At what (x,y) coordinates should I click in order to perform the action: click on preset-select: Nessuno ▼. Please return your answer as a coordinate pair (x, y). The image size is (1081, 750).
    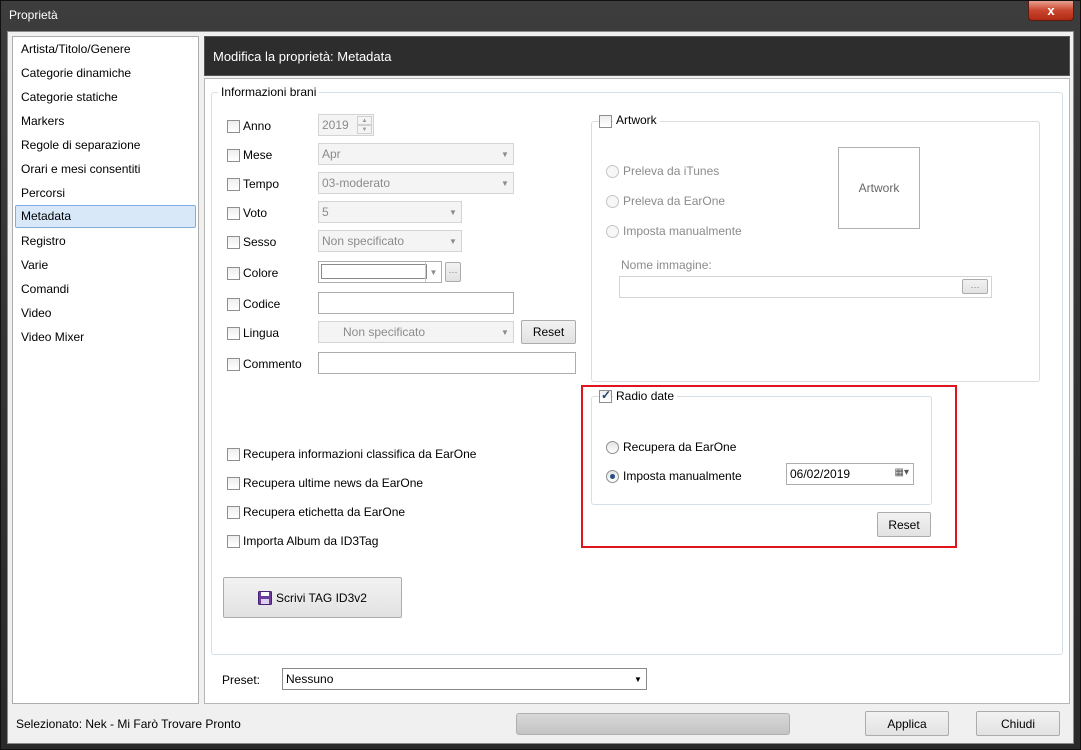
    Looking at the image, I should click on (464, 679).